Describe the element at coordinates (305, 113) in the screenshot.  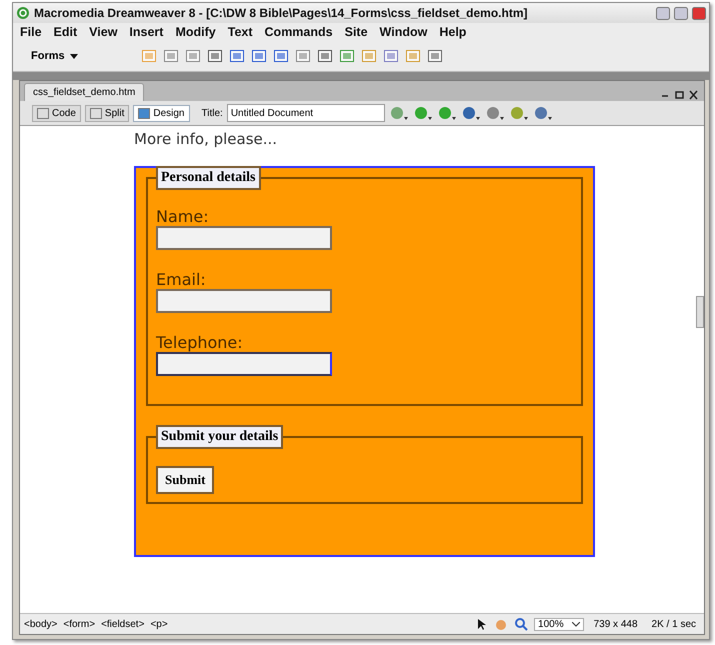
I see `title-input: Untitled Document` at that location.